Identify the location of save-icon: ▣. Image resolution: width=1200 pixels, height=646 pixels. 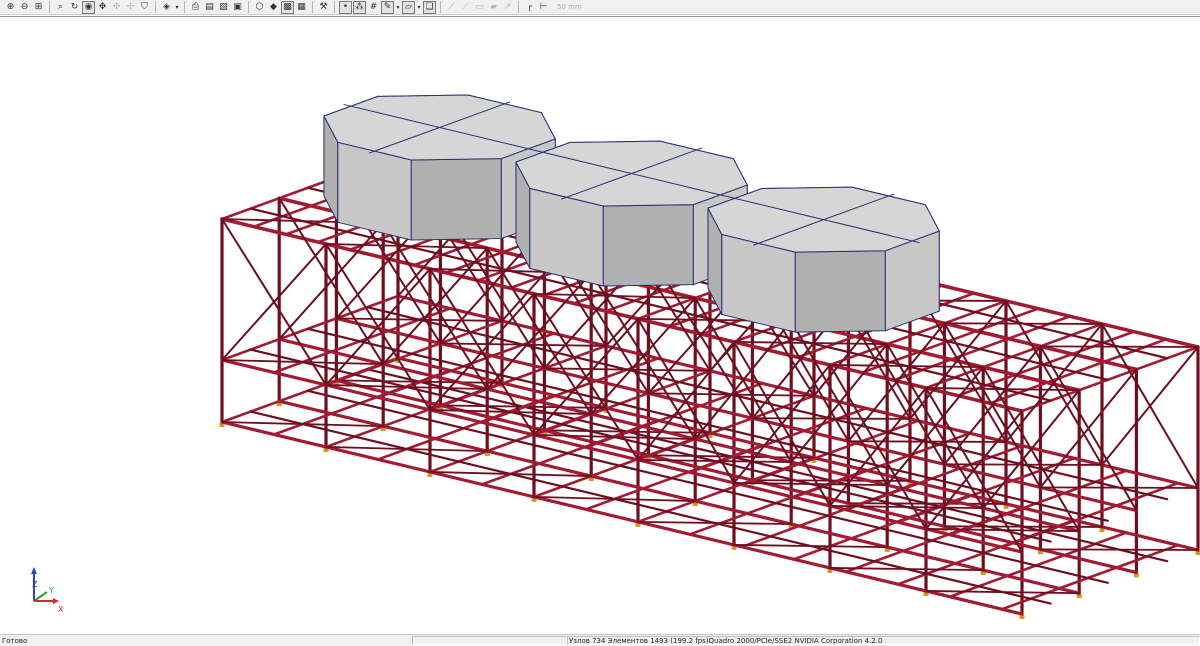
(237, 7).